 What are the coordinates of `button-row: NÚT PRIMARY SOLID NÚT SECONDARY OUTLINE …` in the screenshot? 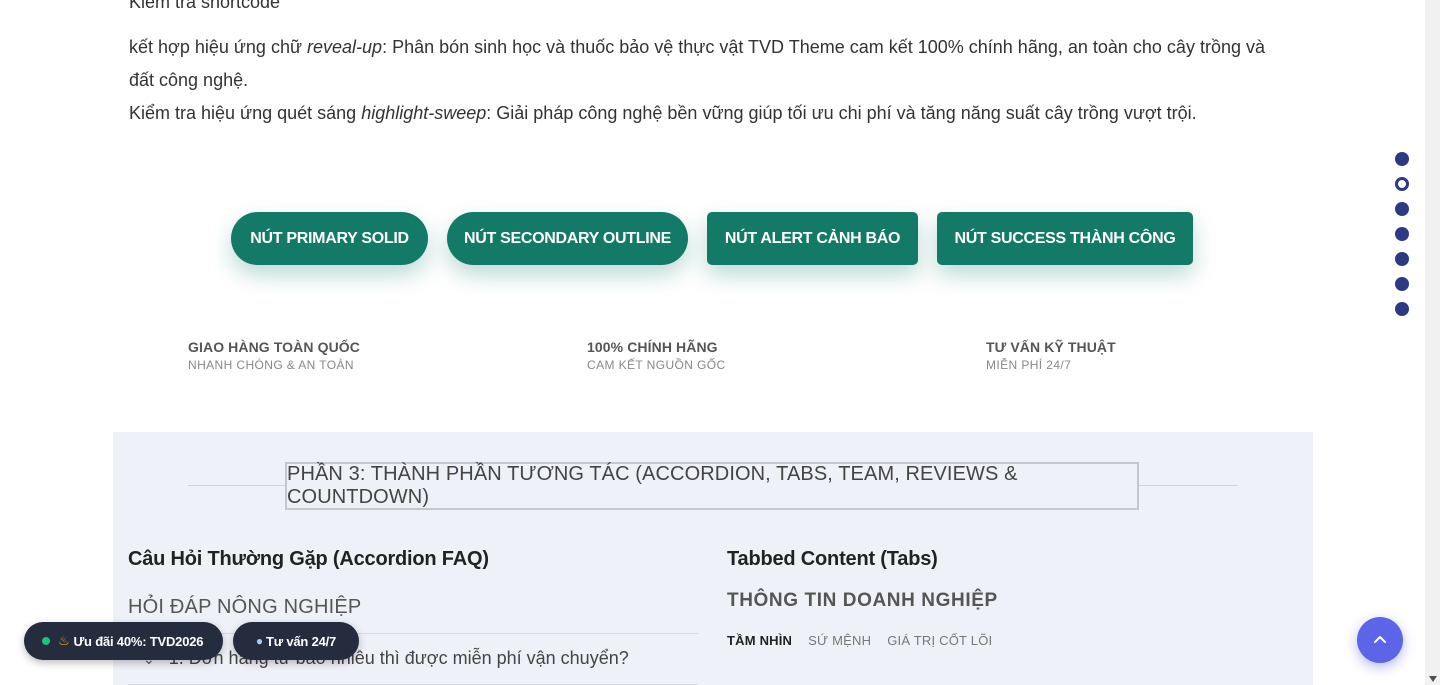 It's located at (712, 238).